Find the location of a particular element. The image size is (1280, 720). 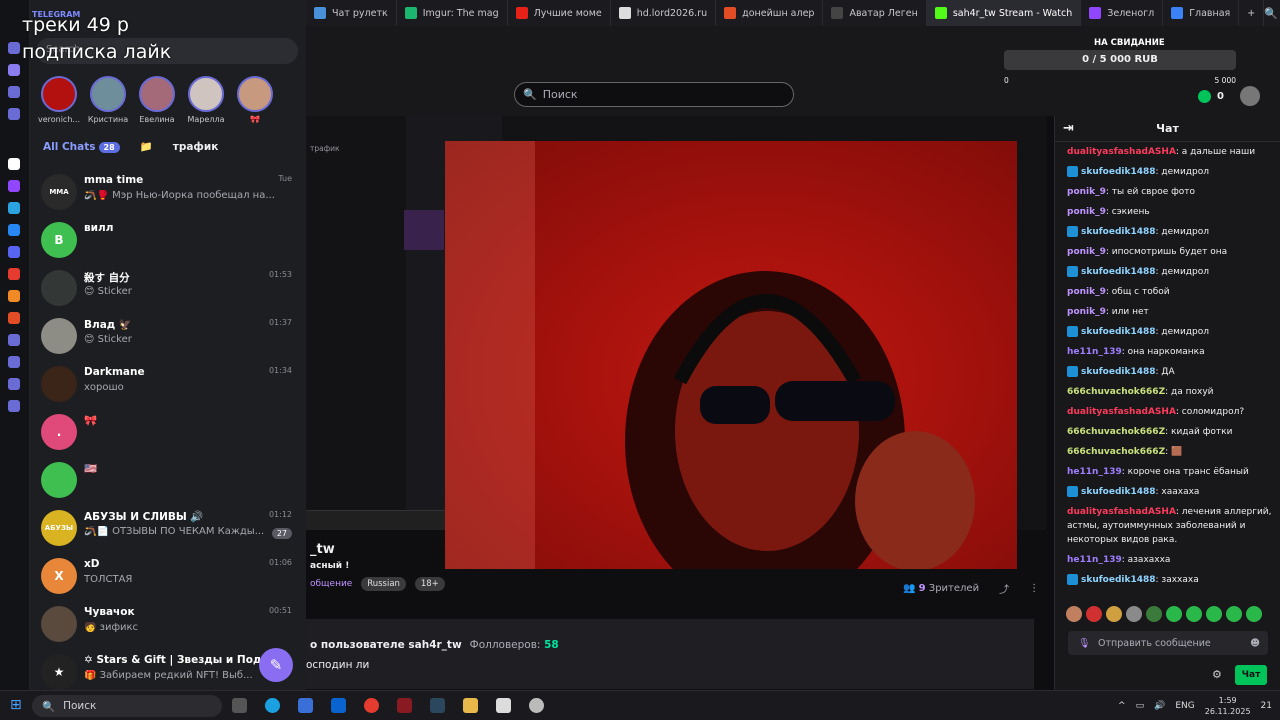

tag-0: Russian is located at coordinates (383, 584).